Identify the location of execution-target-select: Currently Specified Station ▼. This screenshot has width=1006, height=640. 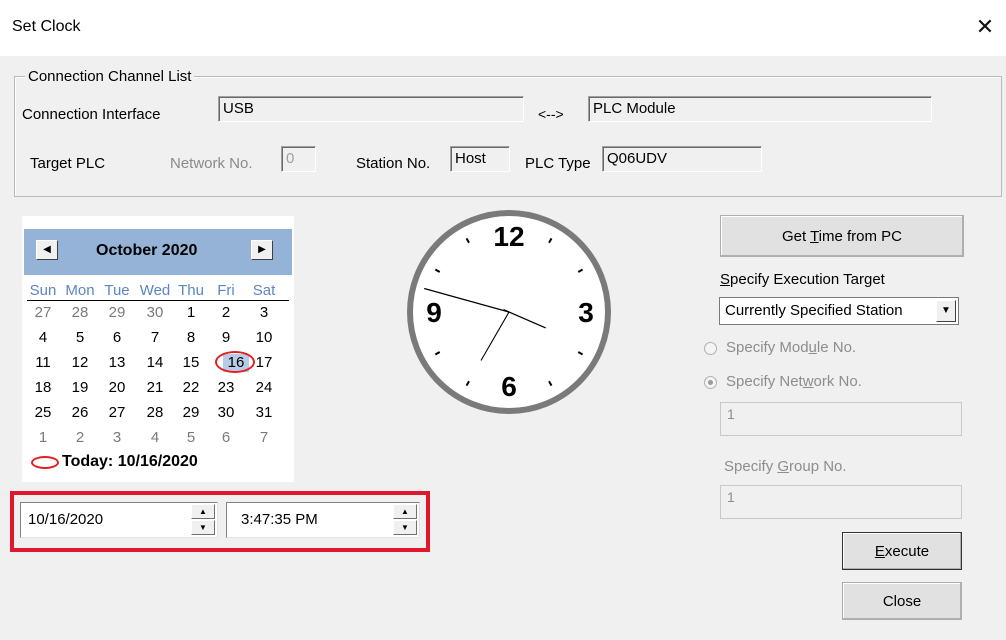
(839, 311).